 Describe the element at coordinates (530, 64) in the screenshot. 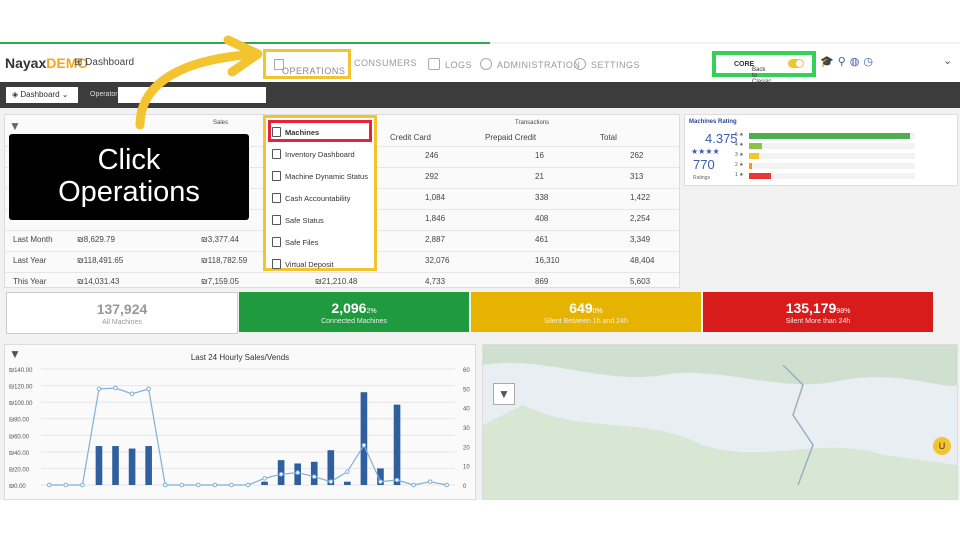

I see `nav-administration: ADMINISTRATION` at that location.